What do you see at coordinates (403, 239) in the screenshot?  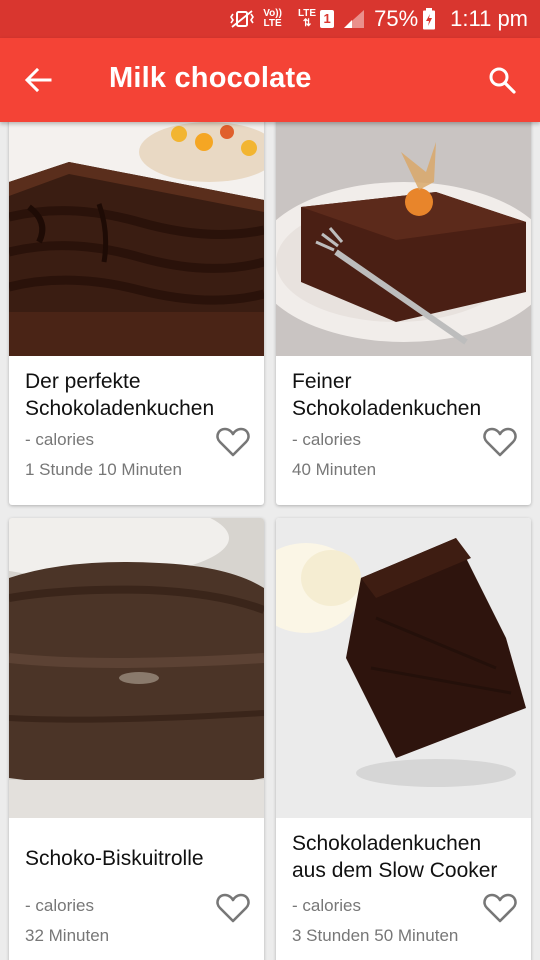 I see `recipe-image-fine-cake` at bounding box center [403, 239].